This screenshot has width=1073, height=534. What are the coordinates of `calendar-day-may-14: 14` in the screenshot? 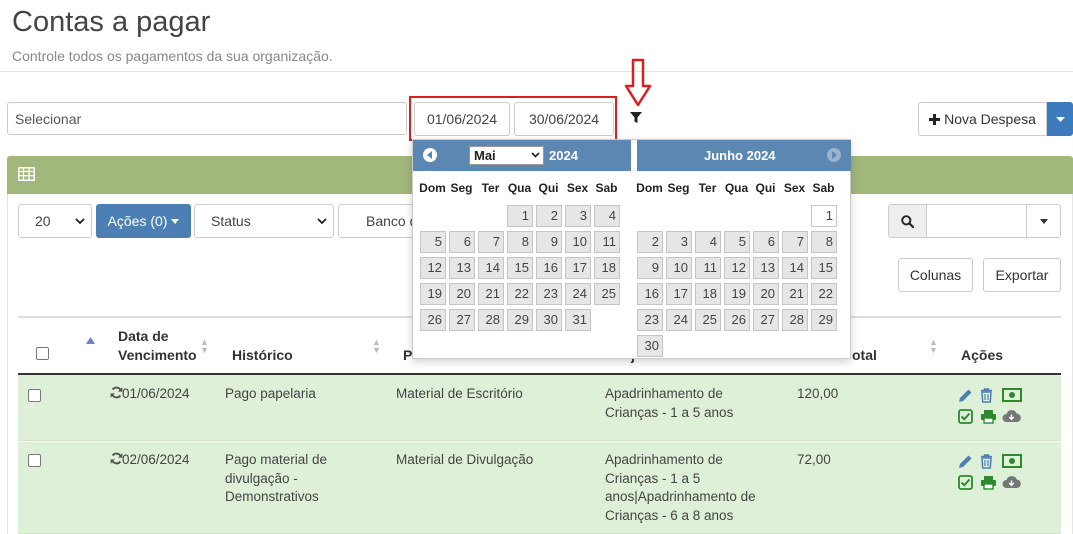 It's located at (491, 268).